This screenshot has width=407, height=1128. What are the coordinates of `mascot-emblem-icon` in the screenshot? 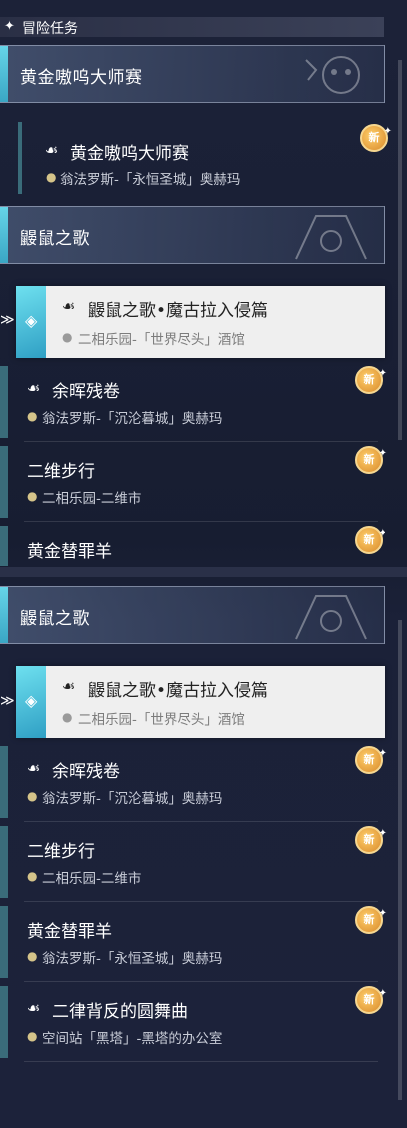 It's located at (332, 75).